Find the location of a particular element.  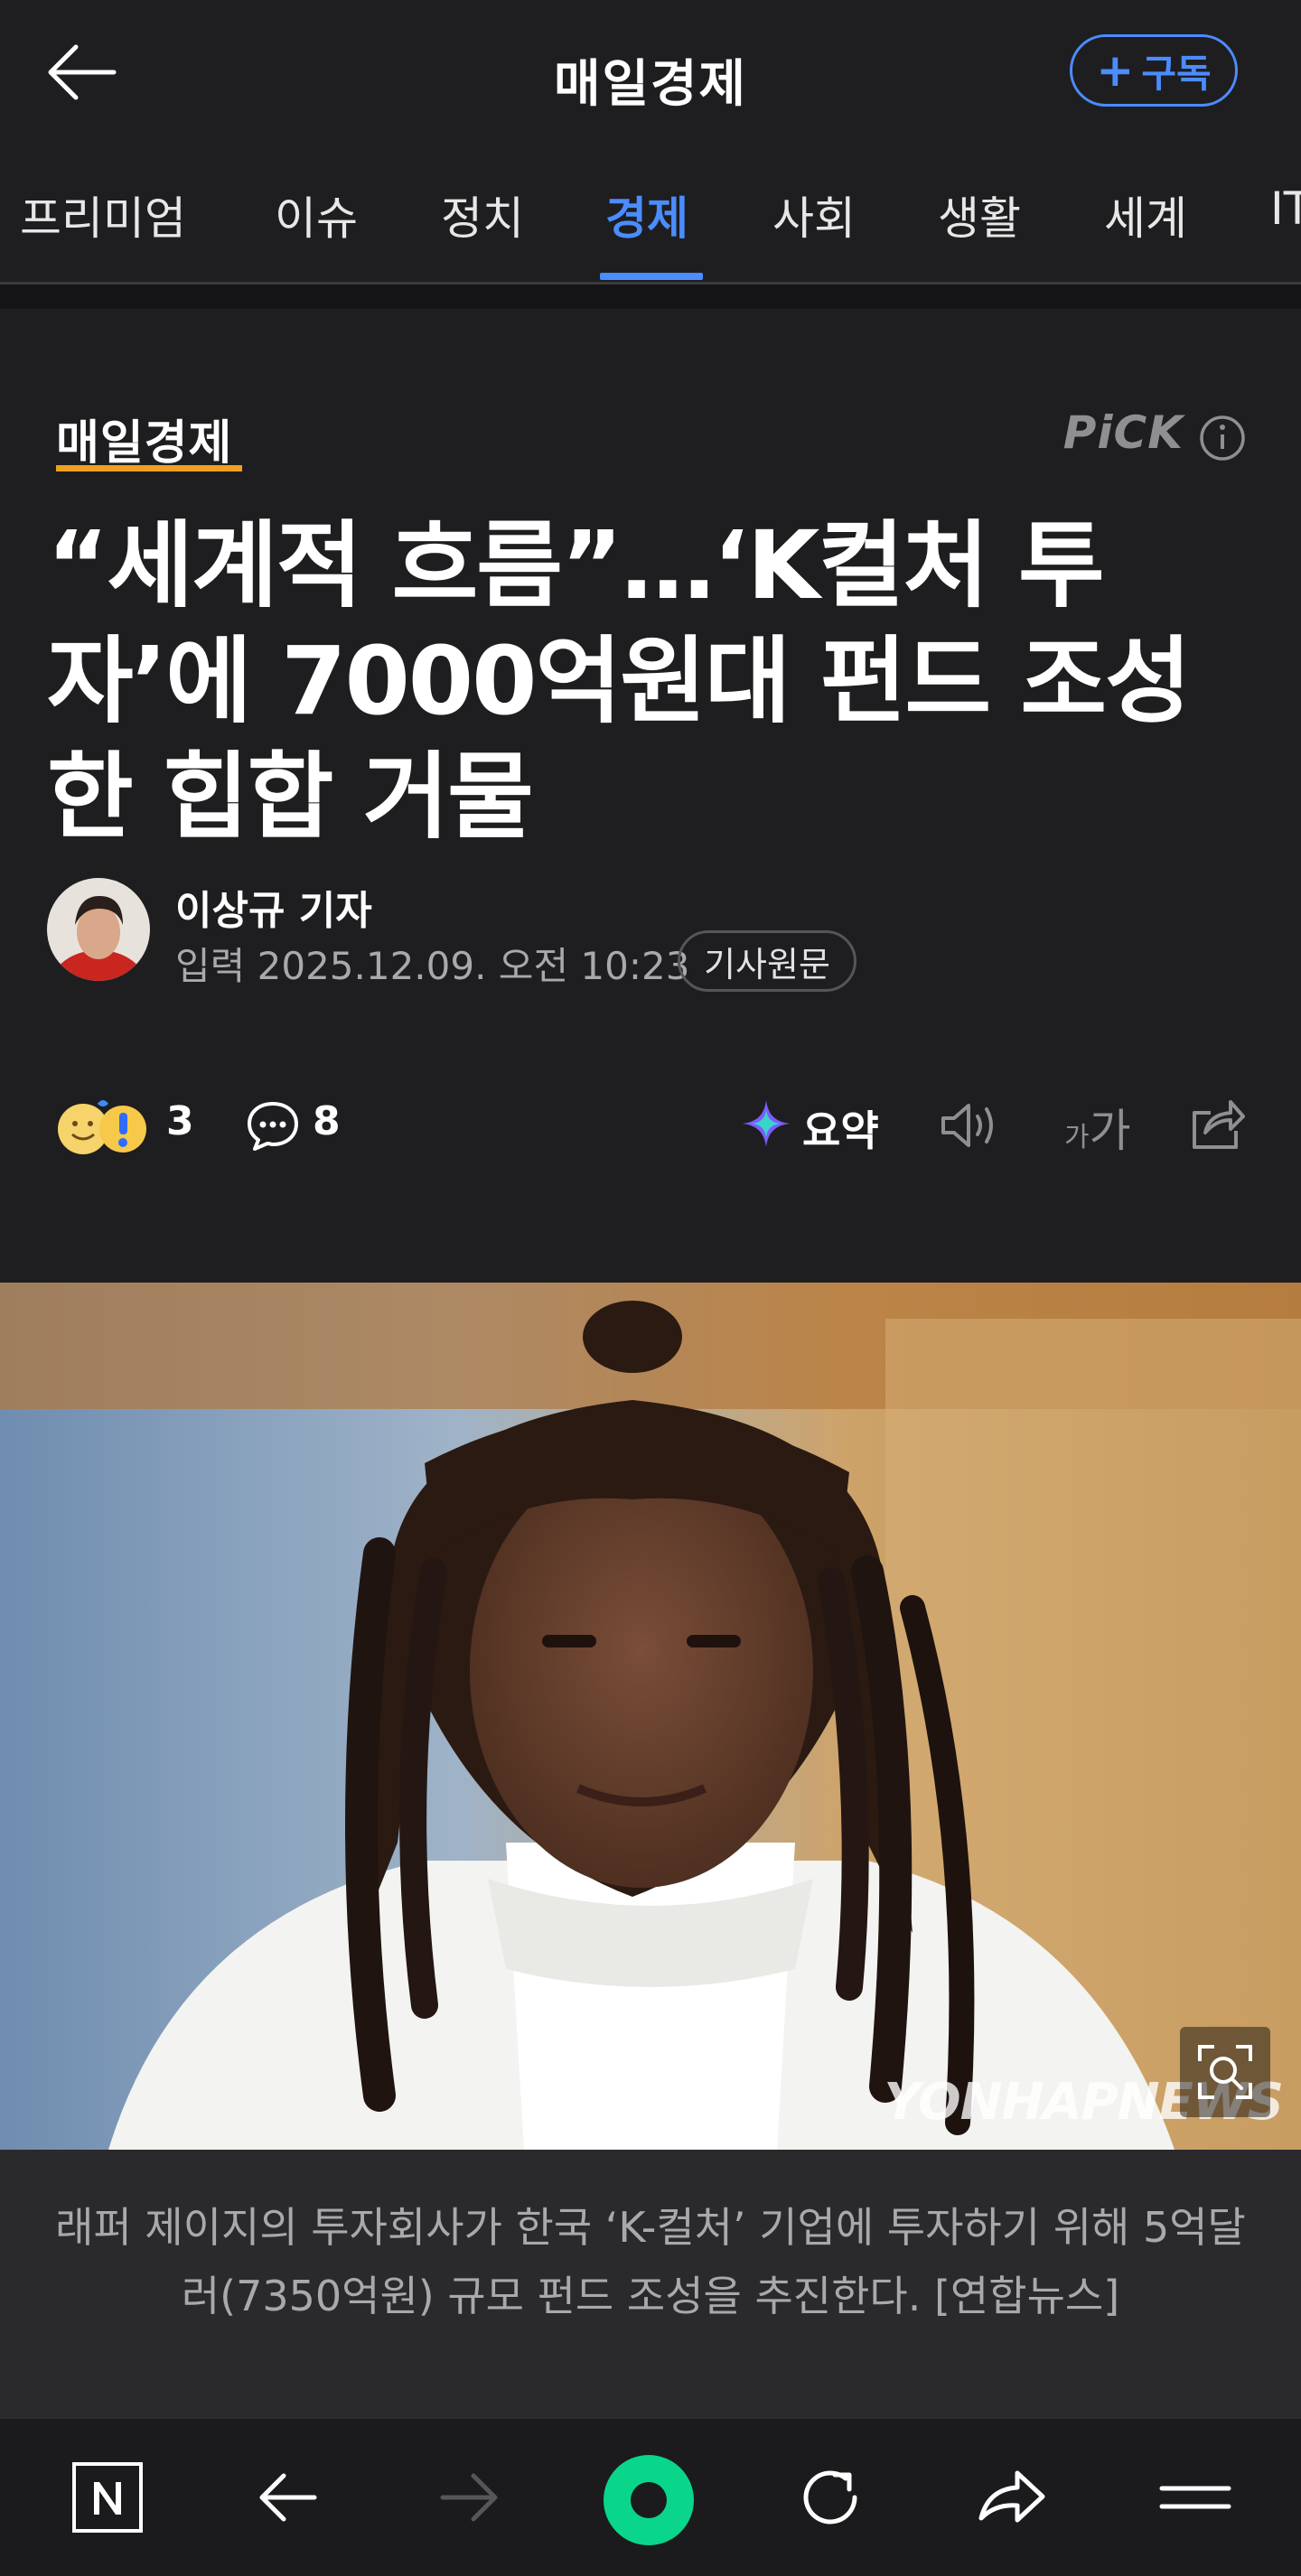

tab-premium: 프리미엄 is located at coordinates (103, 214).